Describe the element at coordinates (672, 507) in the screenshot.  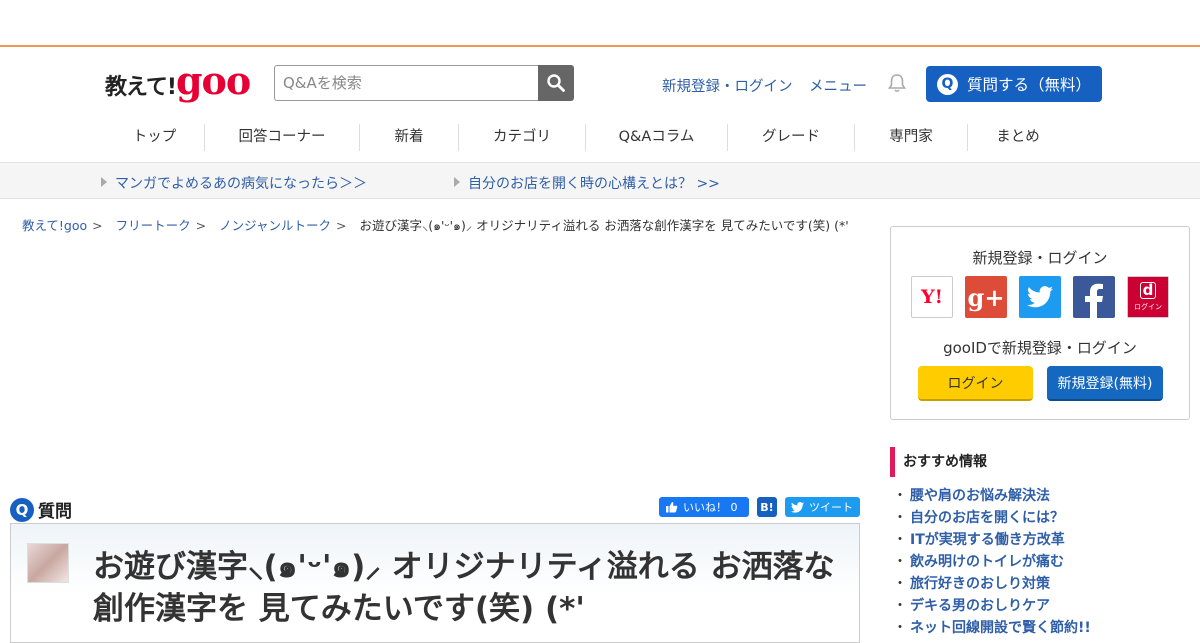
I see `thumbs-up-icon` at that location.